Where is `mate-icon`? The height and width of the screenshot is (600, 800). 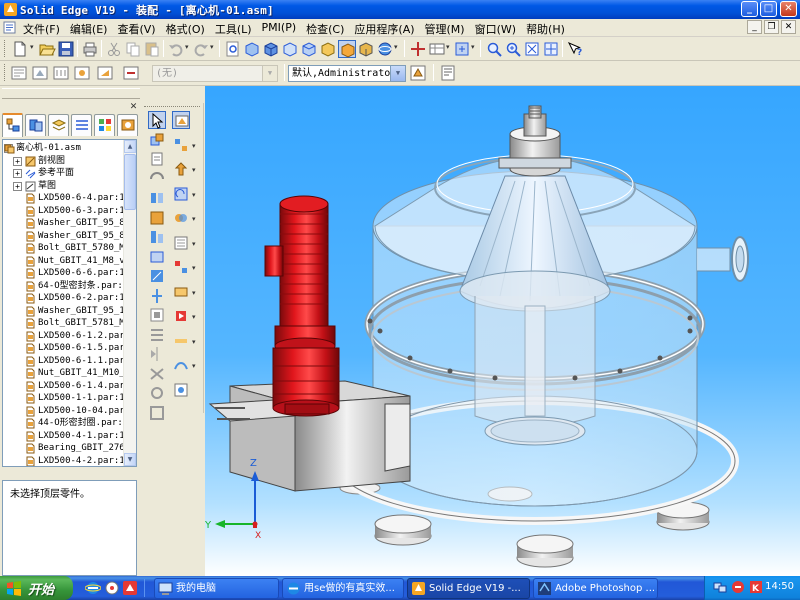
mate-icon is located at coordinates (157, 198).